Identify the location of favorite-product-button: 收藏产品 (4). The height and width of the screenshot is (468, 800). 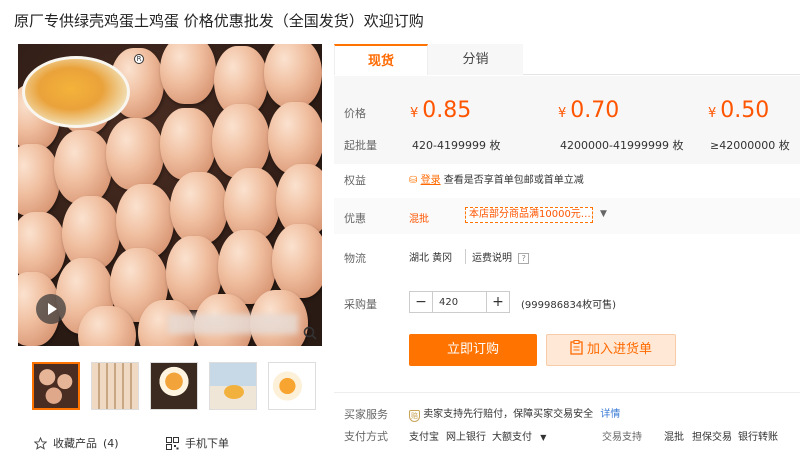
(76, 443).